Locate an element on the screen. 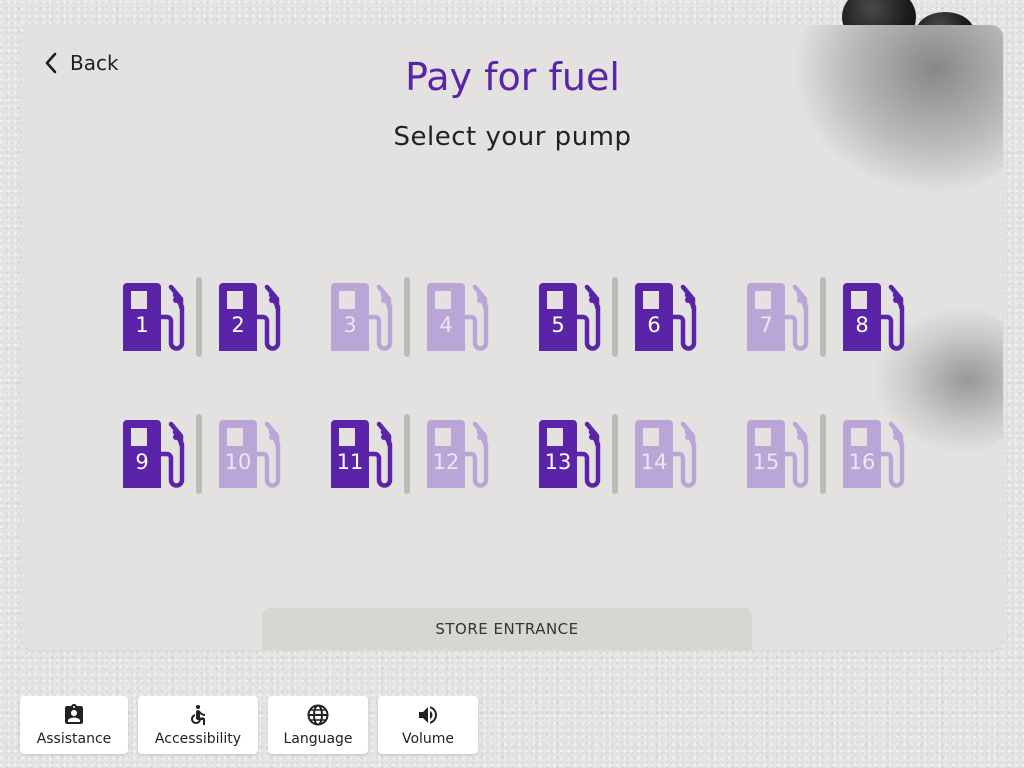  pump-16-button: 16 is located at coordinates (874, 454).